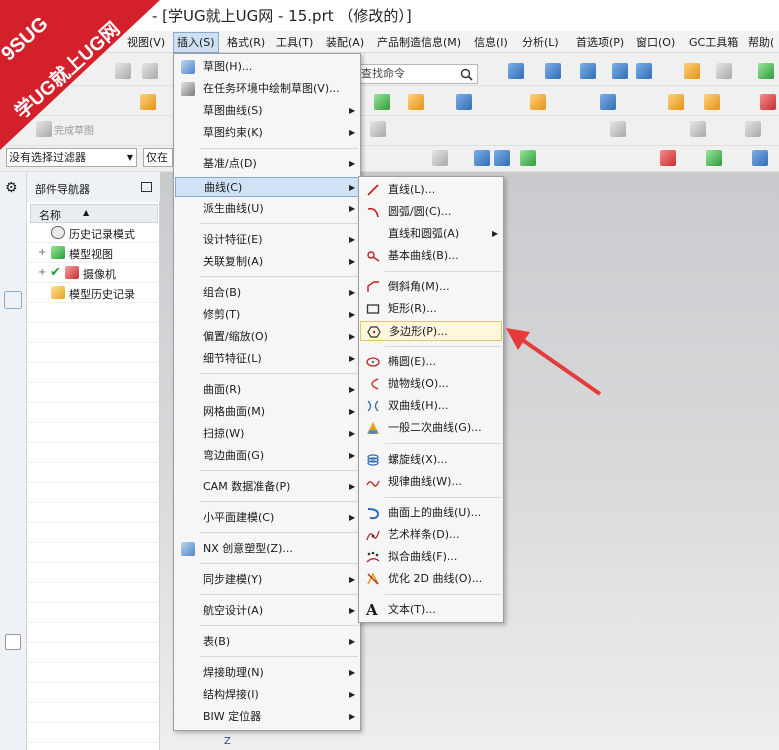 This screenshot has height=750, width=779. I want to click on hole-icon, so click(608, 102).